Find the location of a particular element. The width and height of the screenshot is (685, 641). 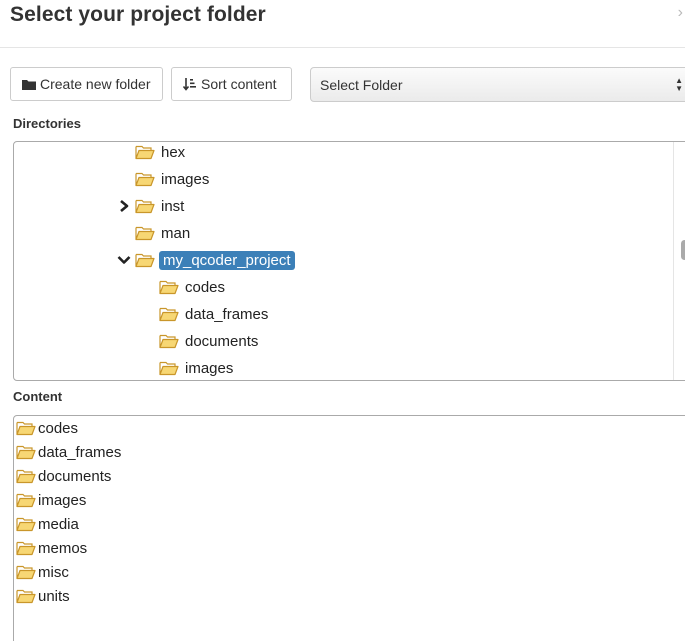

scrollbar-thumb is located at coordinates (683, 250).